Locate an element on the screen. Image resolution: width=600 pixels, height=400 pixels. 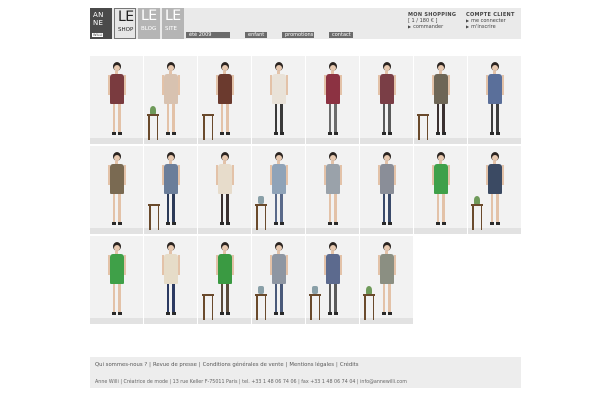
tab-le-shop: LE SHOP is located at coordinates (125, 23).